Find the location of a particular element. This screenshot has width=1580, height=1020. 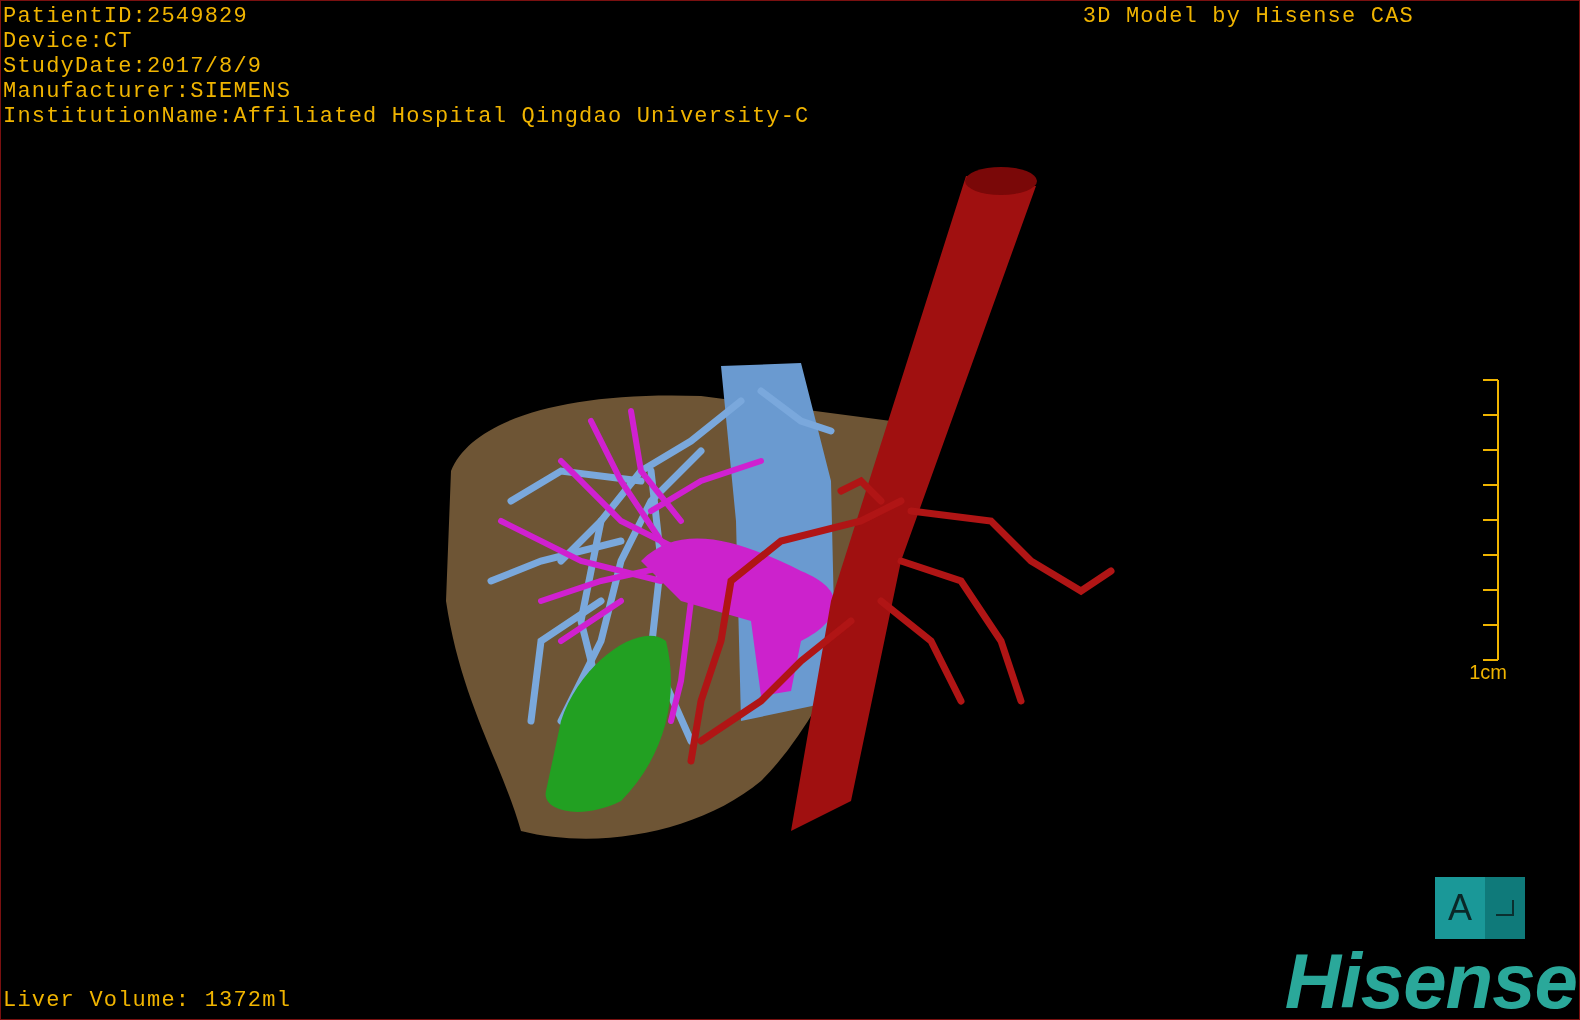

patient-info-text: InstitutionName:Affiliated Hospital Qingdao University-C is located at coordinates (406, 116).